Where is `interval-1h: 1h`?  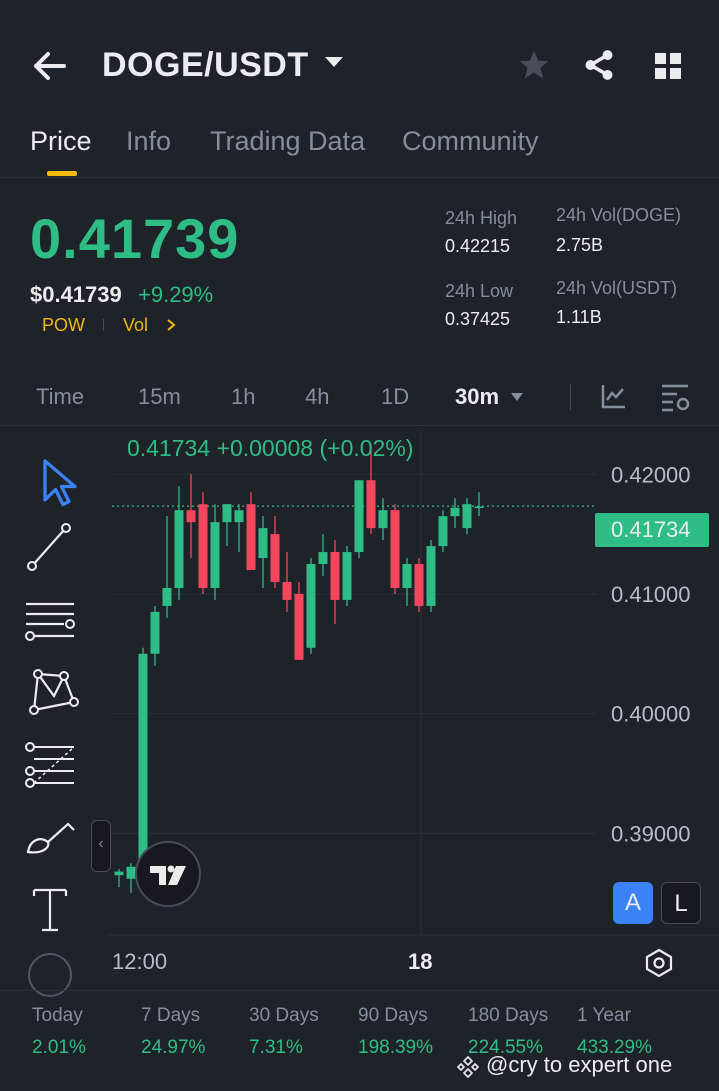 interval-1h: 1h is located at coordinates (243, 397).